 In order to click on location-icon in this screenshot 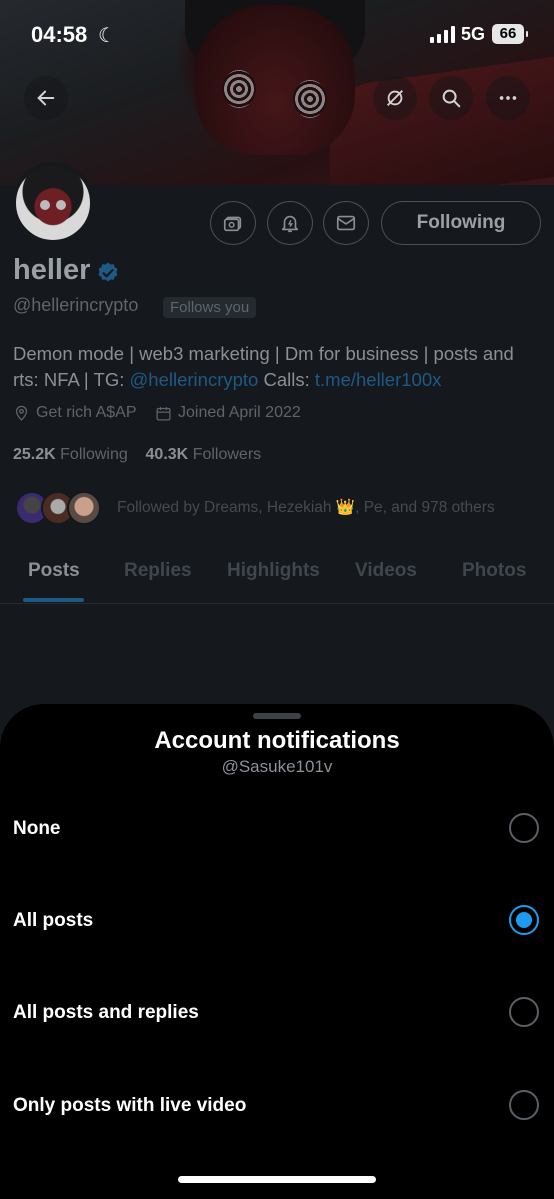, I will do `click(21, 413)`.